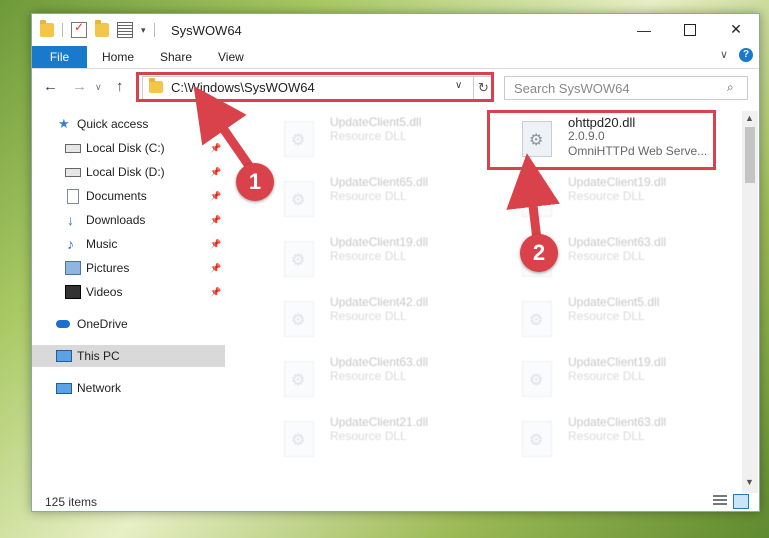 This screenshot has width=769, height=538. Describe the element at coordinates (750, 302) in the screenshot. I see `vertical-scrollbar: ▲ ▼` at that location.